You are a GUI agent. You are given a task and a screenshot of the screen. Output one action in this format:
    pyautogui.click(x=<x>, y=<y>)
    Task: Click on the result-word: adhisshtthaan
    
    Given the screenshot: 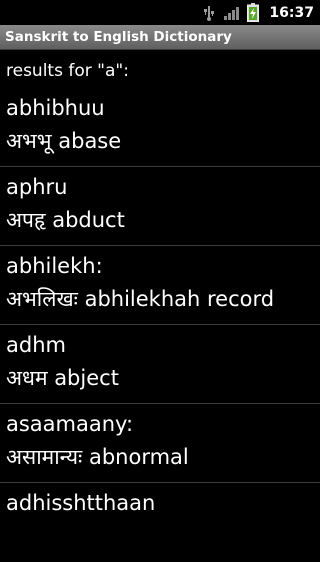 What is the action you would take?
    pyautogui.click(x=81, y=503)
    